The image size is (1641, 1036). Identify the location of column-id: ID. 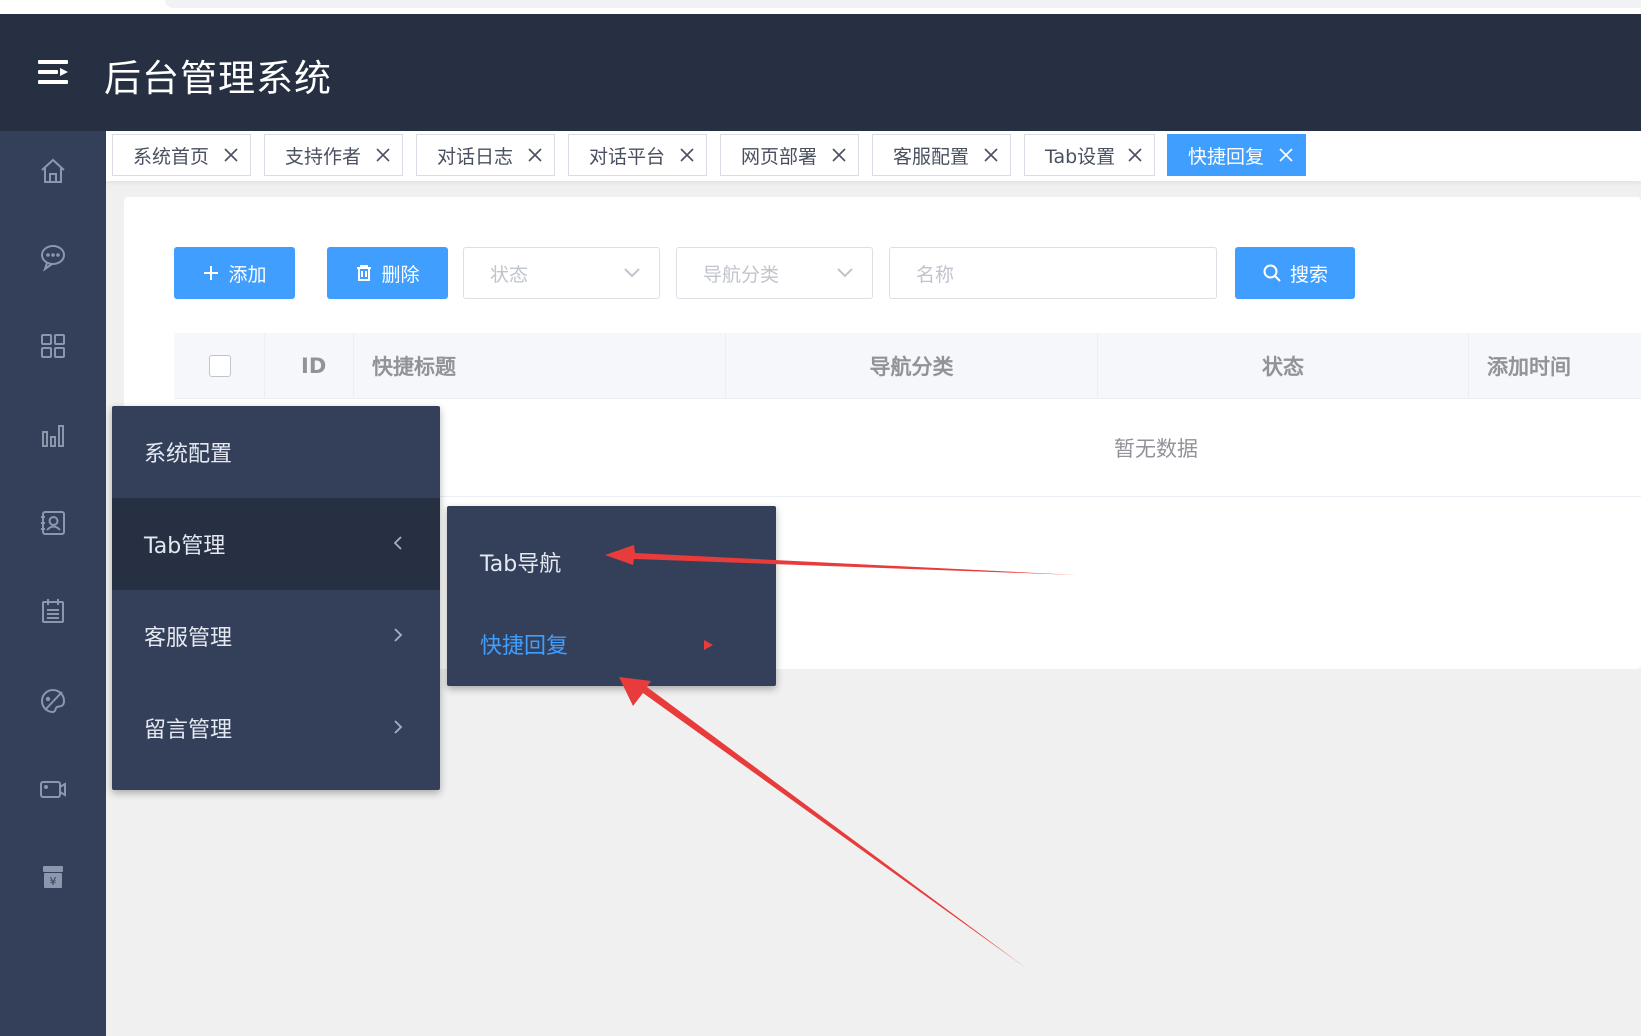
(309, 366).